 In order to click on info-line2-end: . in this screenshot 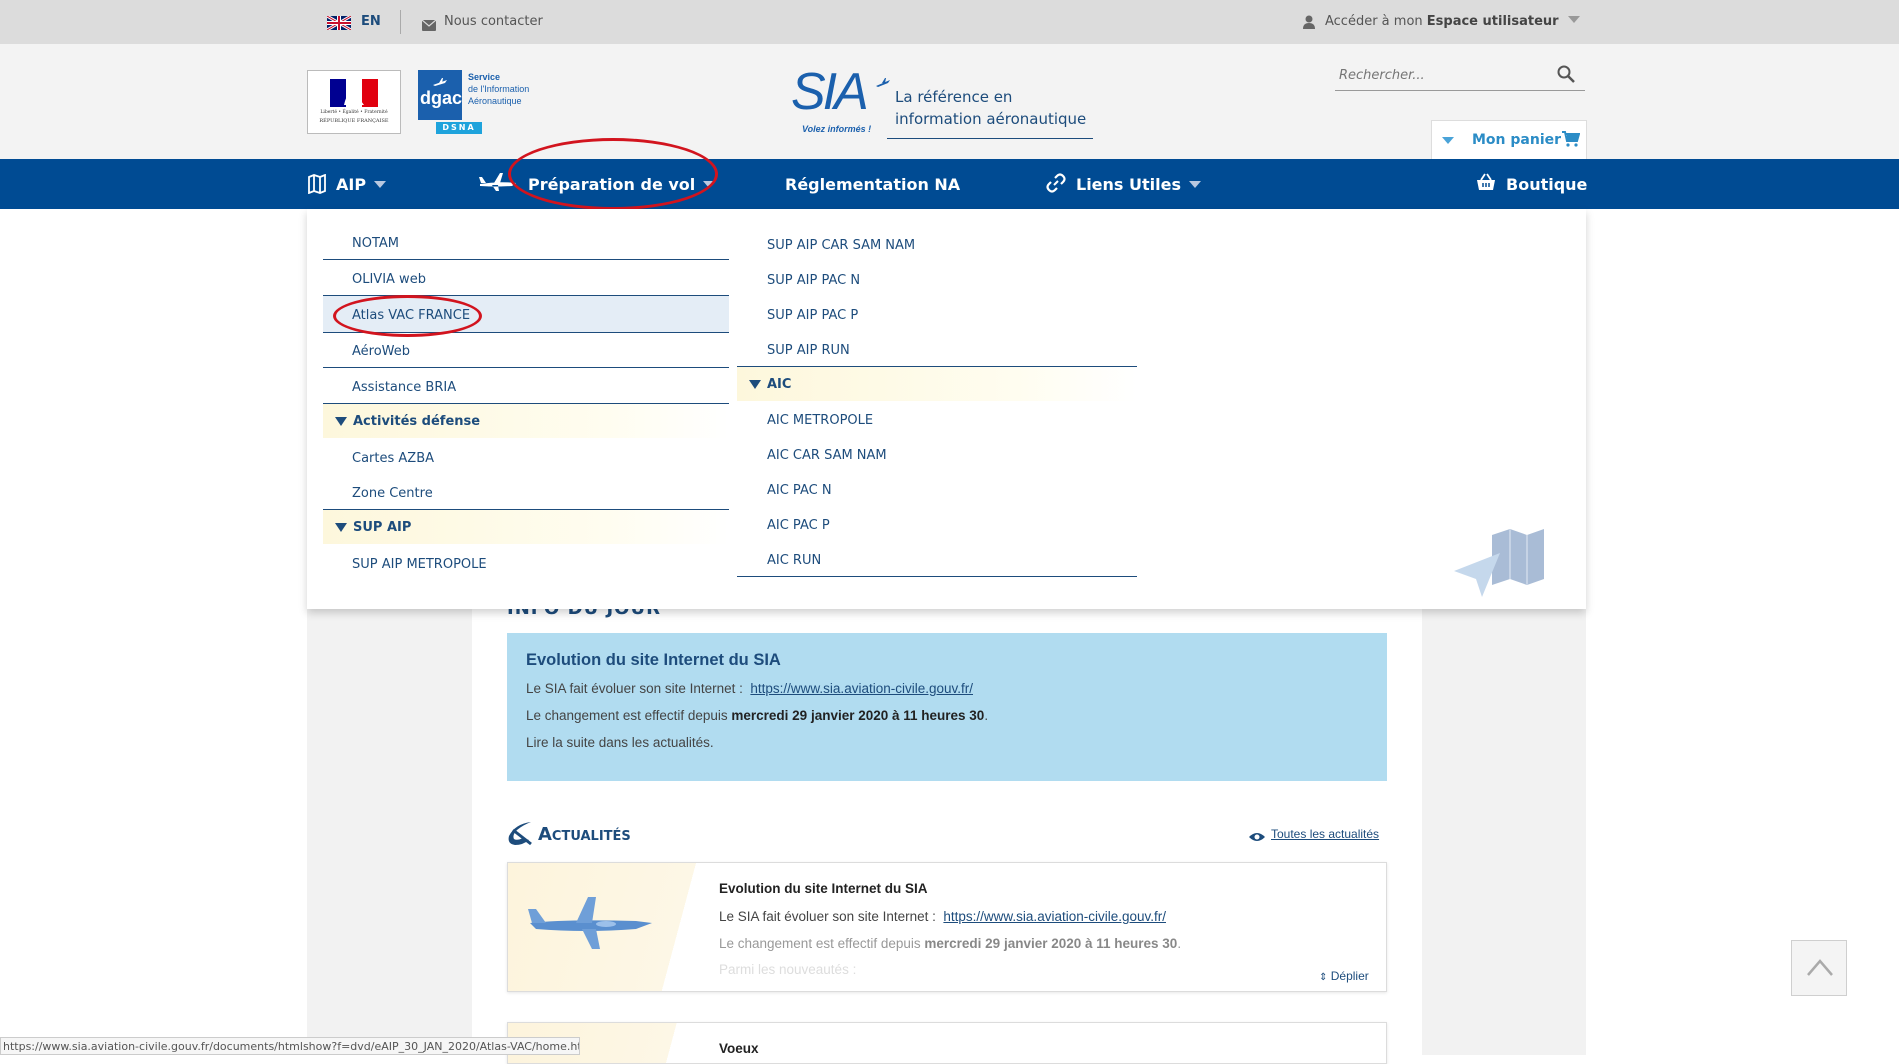, I will do `click(986, 715)`.